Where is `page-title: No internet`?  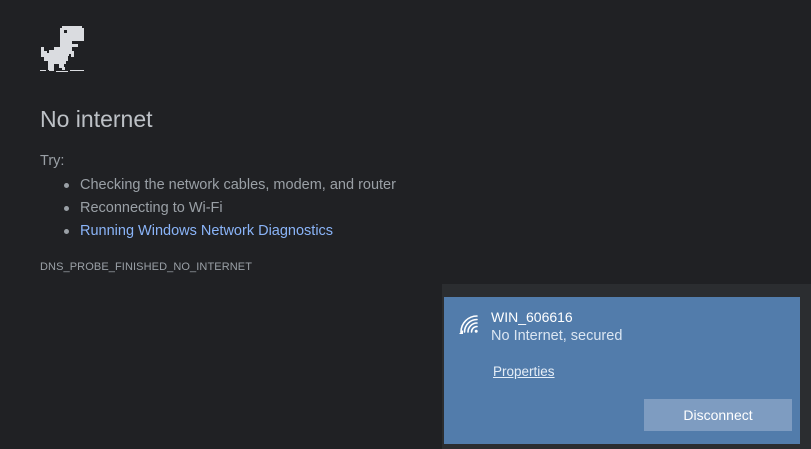 page-title: No internet is located at coordinates (96, 119).